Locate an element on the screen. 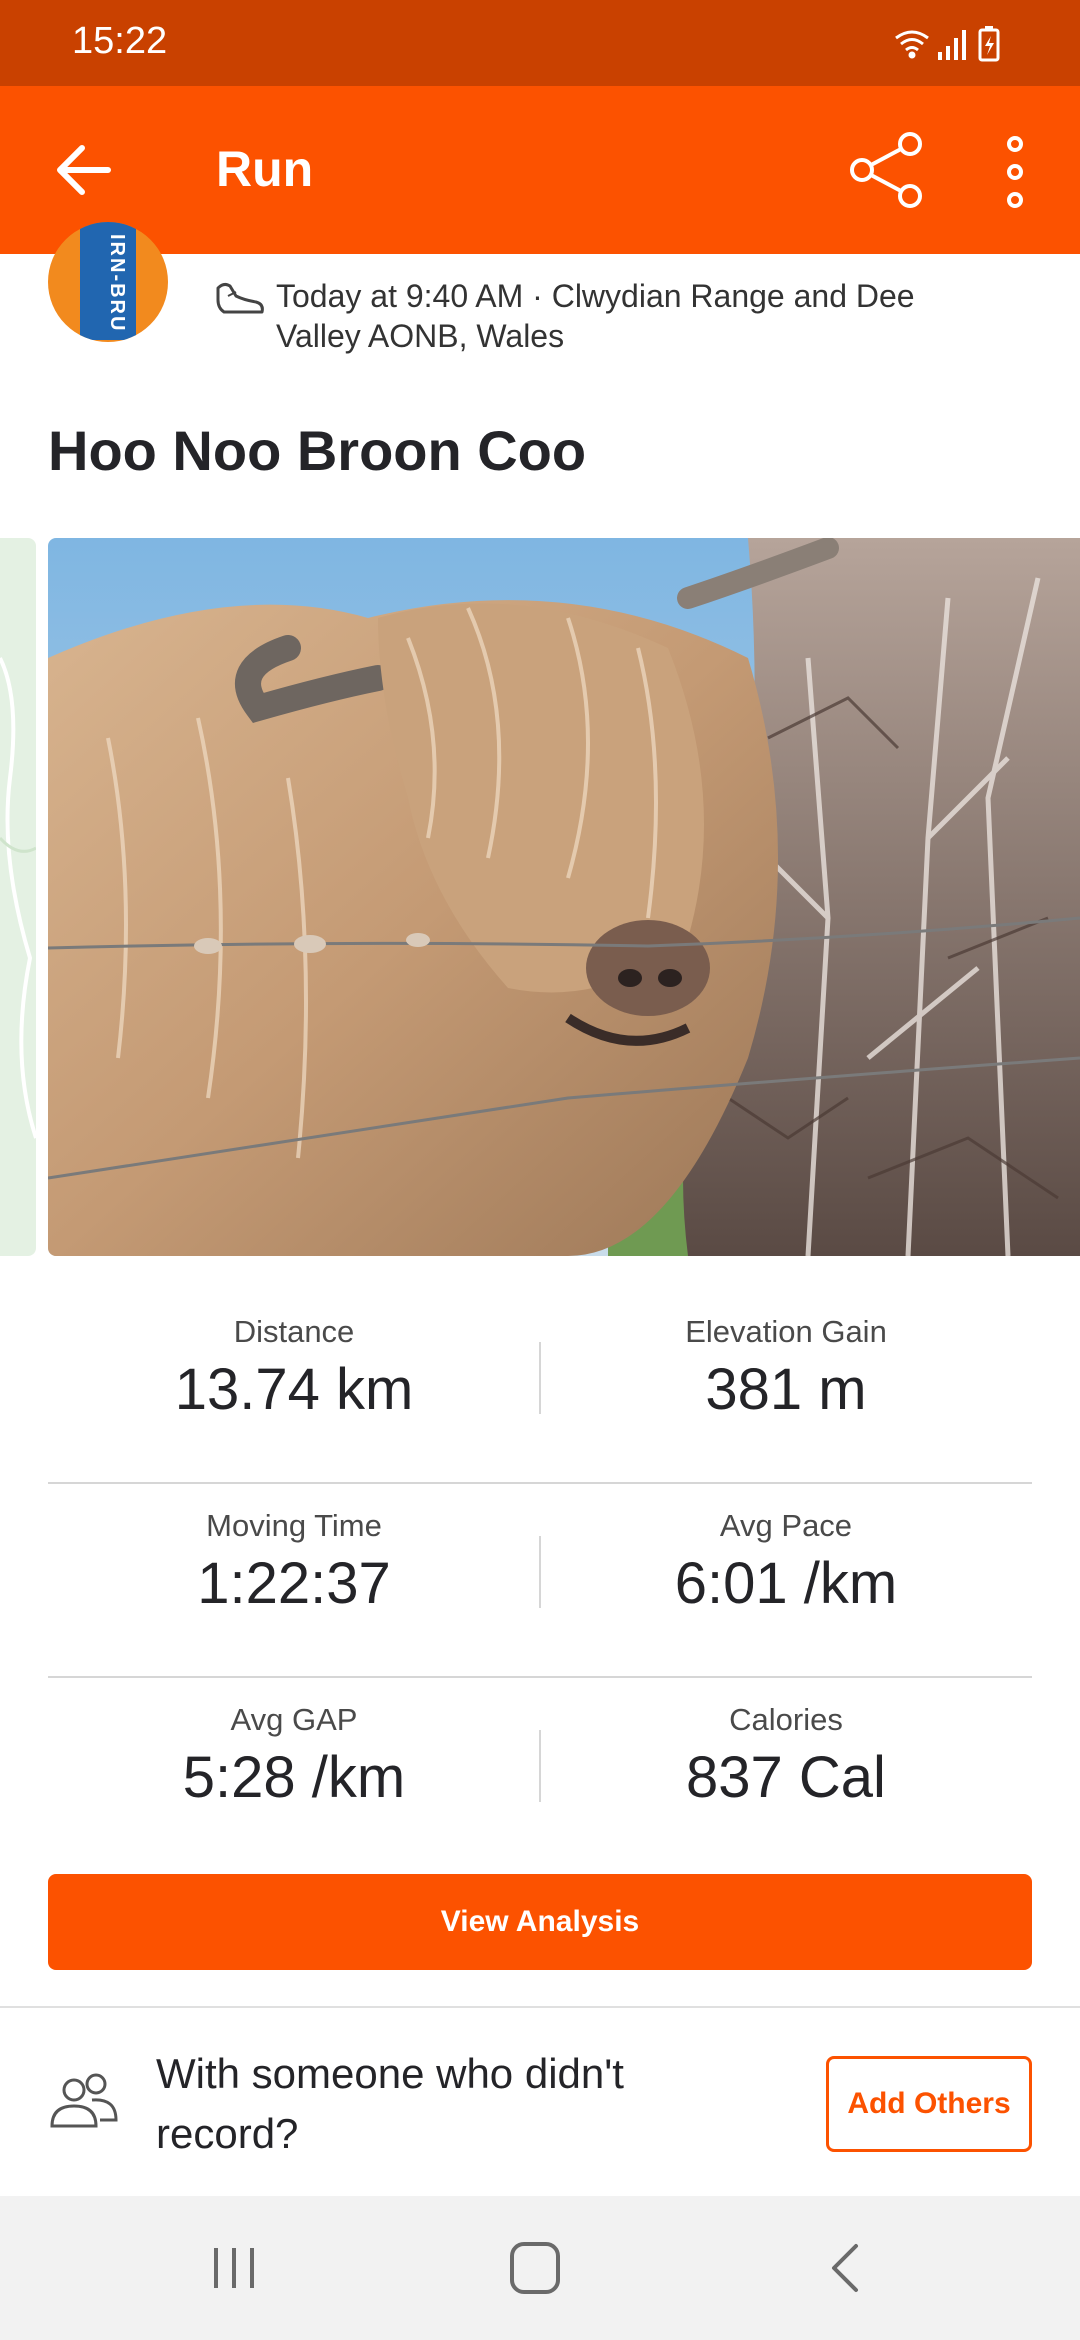  stat-label: Avg GAP is located at coordinates (294, 1719).